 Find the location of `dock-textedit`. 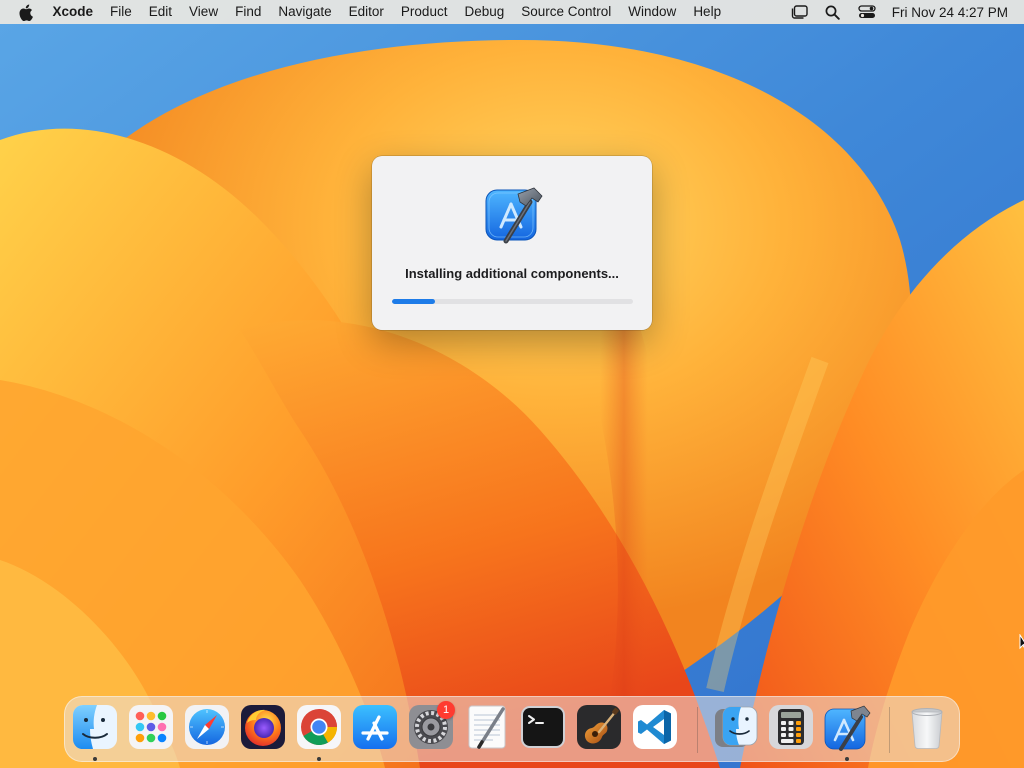

dock-textedit is located at coordinates (487, 727).